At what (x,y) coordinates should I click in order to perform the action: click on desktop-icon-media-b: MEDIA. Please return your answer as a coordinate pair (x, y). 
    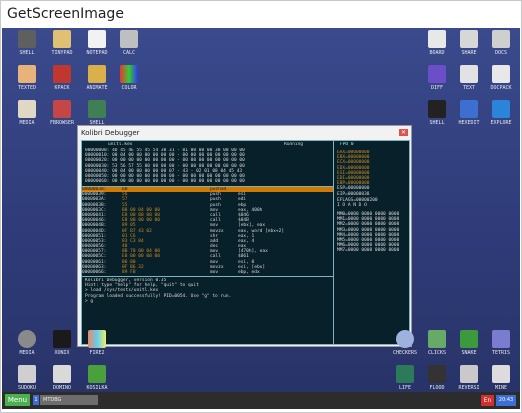
    Looking at the image, I should click on (27, 343).